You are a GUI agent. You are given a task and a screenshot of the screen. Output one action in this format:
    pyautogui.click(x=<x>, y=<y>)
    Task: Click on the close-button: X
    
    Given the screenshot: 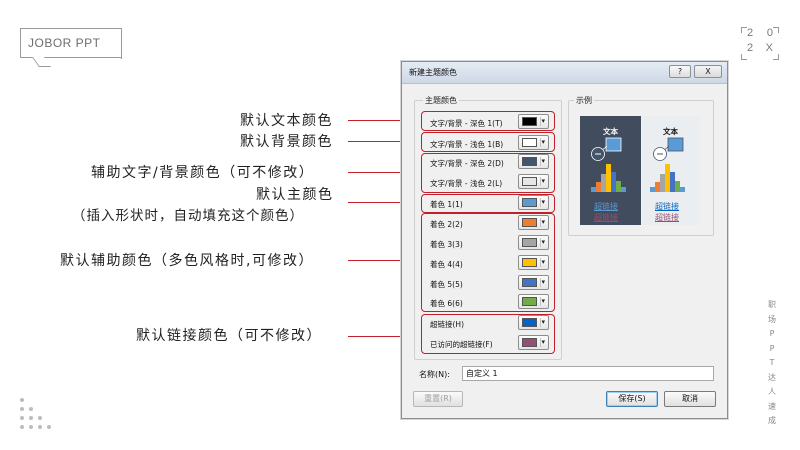 What is the action you would take?
    pyautogui.click(x=708, y=71)
    